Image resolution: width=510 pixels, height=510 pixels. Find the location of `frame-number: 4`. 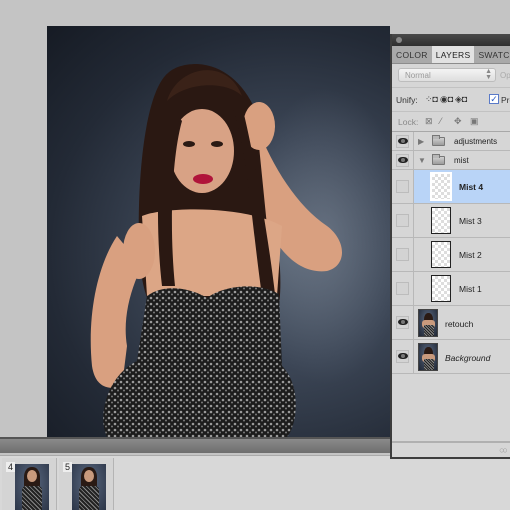

frame-number: 4 is located at coordinates (11, 467).